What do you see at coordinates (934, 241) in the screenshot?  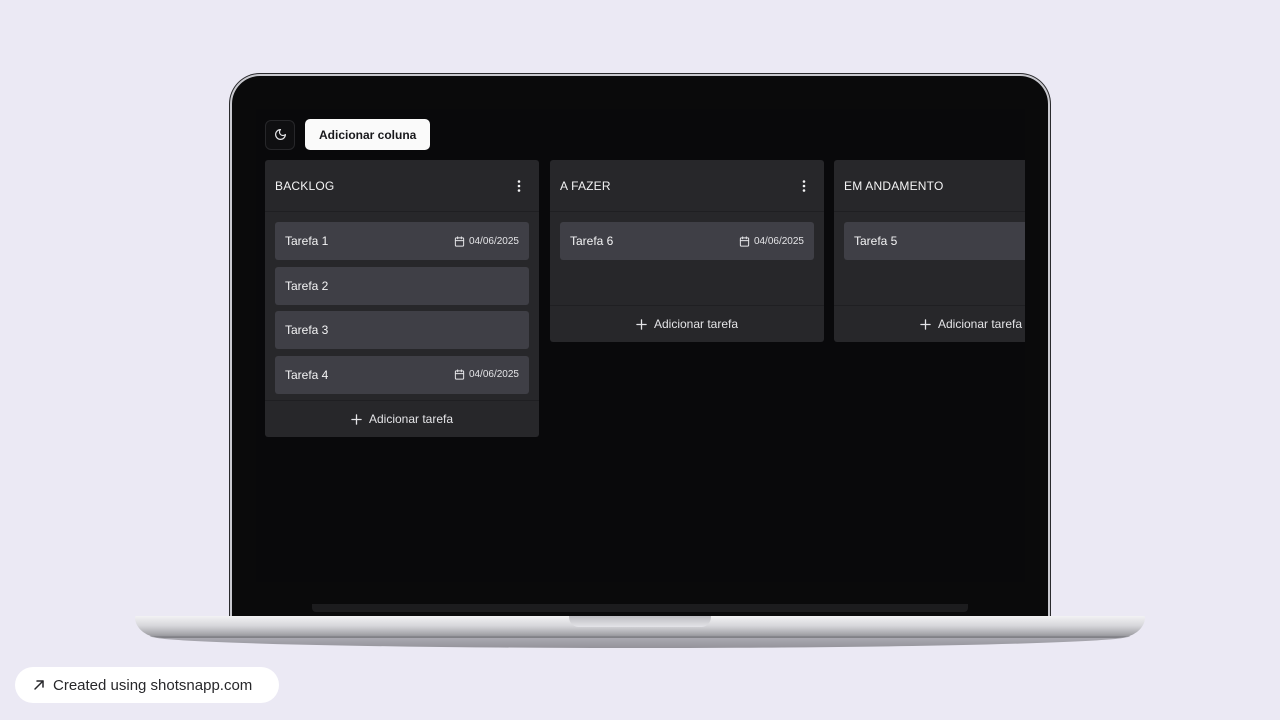 I see `task-card: Tarefa 5` at bounding box center [934, 241].